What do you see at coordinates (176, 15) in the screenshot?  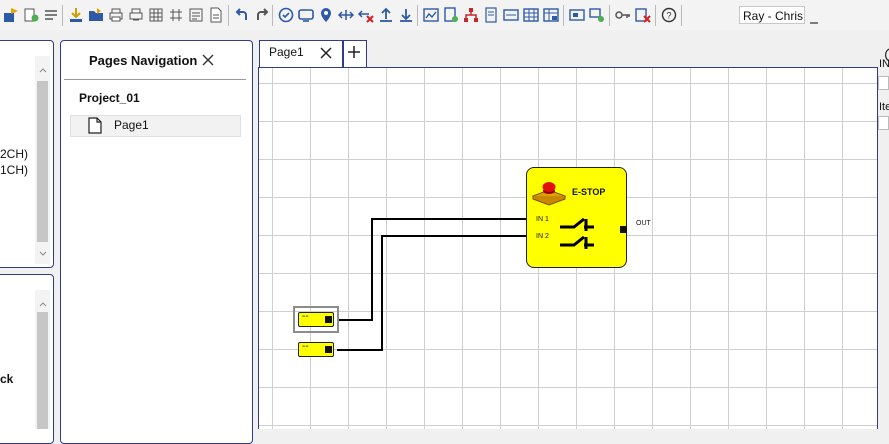 I see `hash-grid-icon` at bounding box center [176, 15].